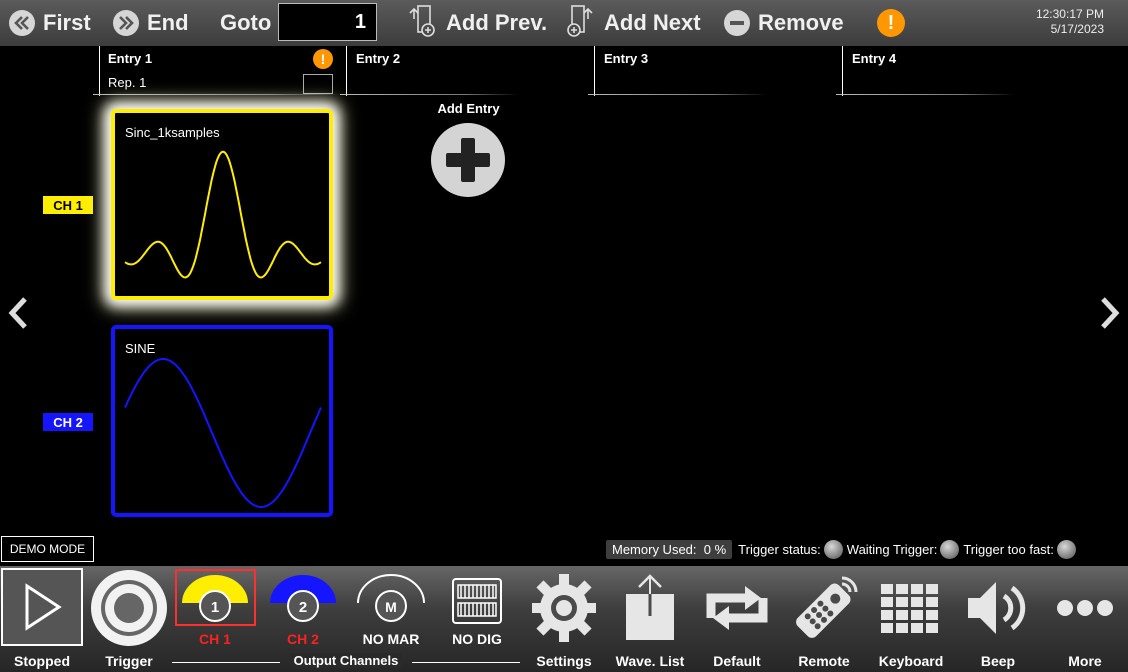 The height and width of the screenshot is (672, 1128). What do you see at coordinates (215, 639) in the screenshot?
I see `ch1-output-label: CH 1` at bounding box center [215, 639].